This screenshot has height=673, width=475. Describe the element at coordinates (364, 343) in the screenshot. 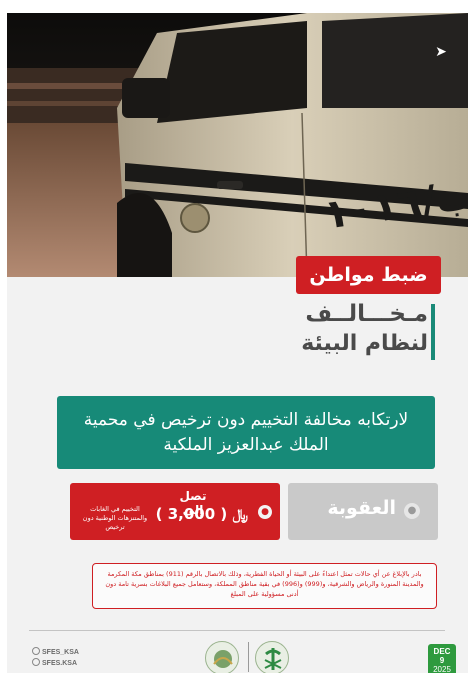

I see `headline-environment-law: لنظام البيئة` at that location.